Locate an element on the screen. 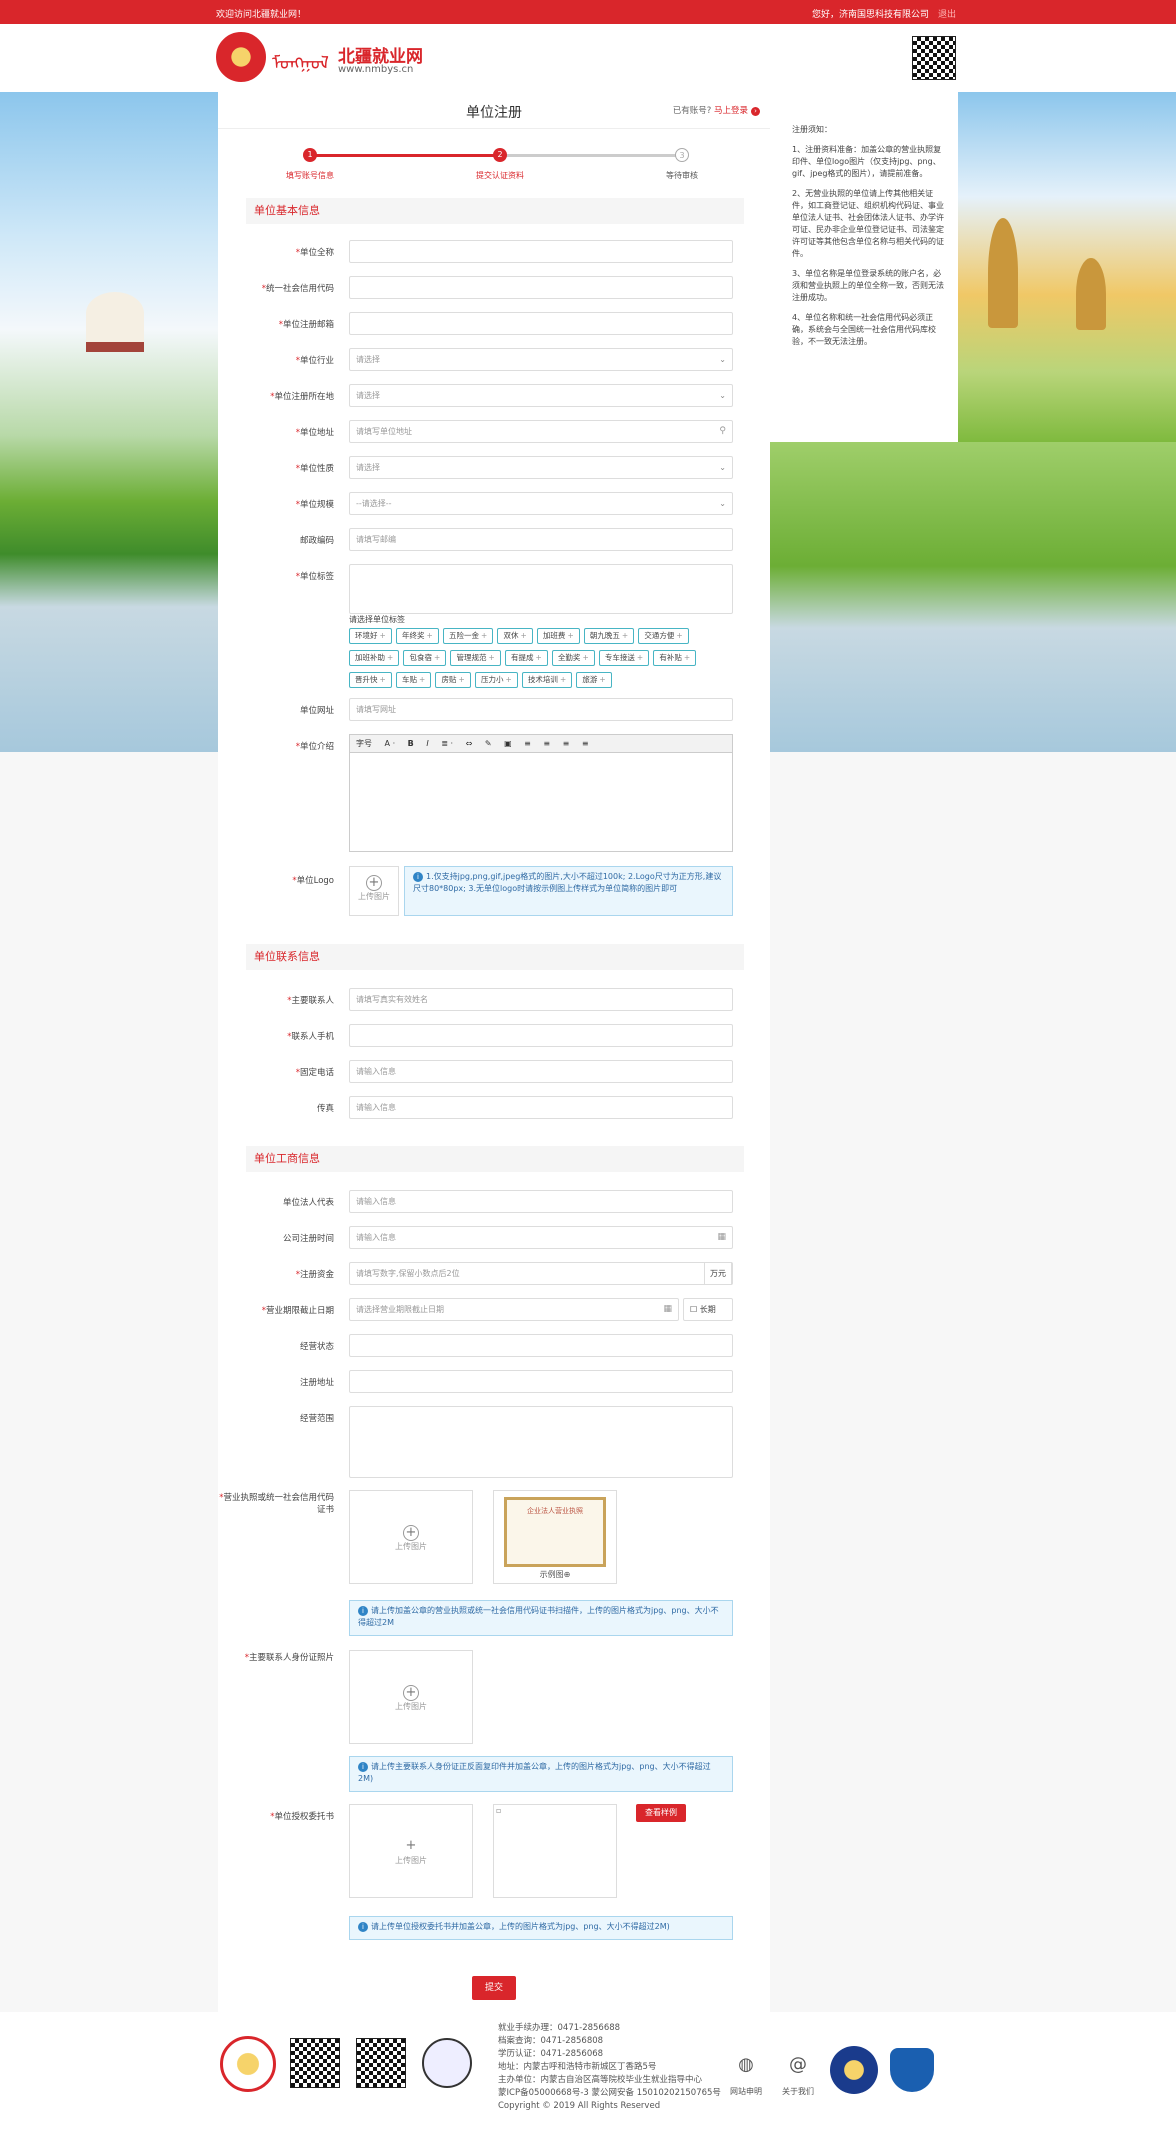 This screenshot has height=2130, width=1176. region-label: *单位注册所在地 is located at coordinates (302, 397).